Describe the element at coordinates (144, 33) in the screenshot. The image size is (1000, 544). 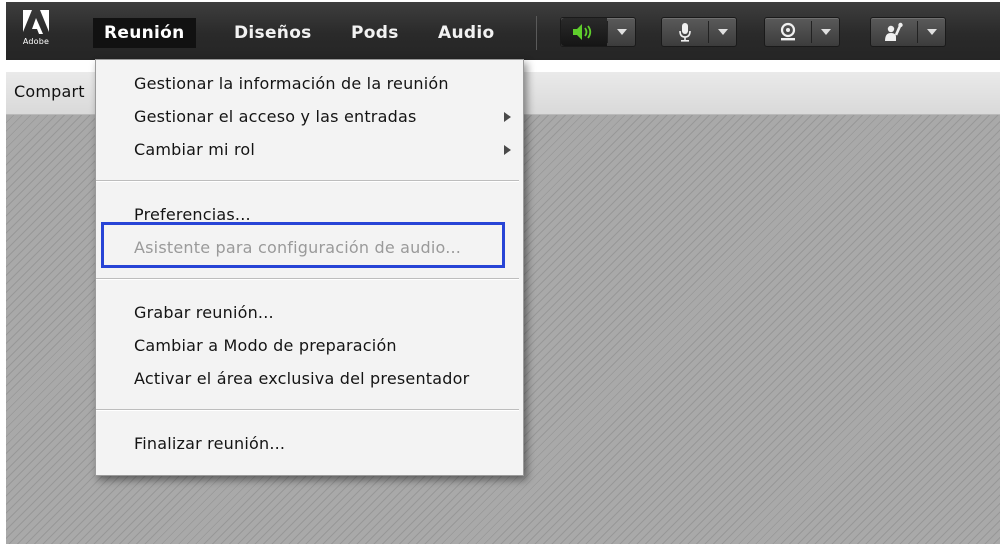
I see `menu-reunion: Reunión` at that location.